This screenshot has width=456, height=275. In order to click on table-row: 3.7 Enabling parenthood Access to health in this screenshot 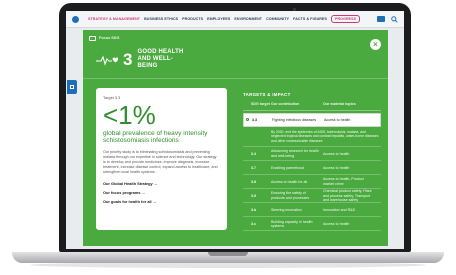, I will do `click(312, 168)`.